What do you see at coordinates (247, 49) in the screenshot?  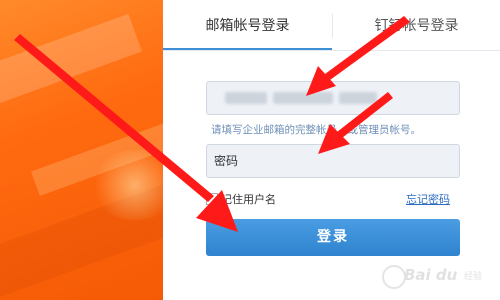 I see `active-tab-indicator` at bounding box center [247, 49].